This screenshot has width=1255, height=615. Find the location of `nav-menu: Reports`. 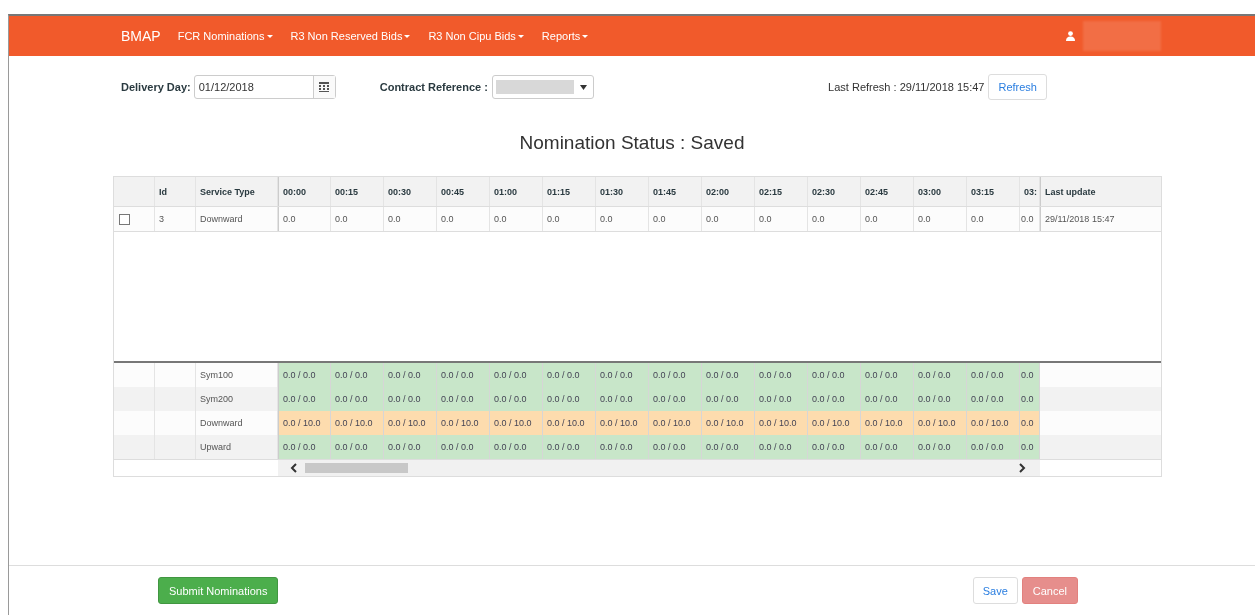

nav-menu: Reports is located at coordinates (565, 36).